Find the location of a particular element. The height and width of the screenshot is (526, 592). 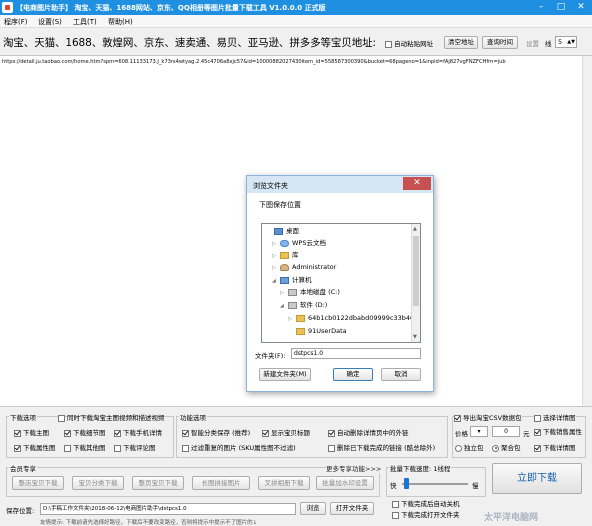

single-pack-radio is located at coordinates (458, 448).